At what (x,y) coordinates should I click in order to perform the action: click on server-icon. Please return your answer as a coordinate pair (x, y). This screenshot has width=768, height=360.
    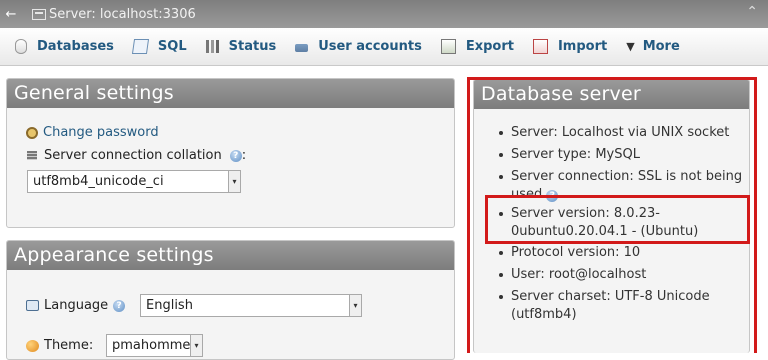
    Looking at the image, I should click on (39, 14).